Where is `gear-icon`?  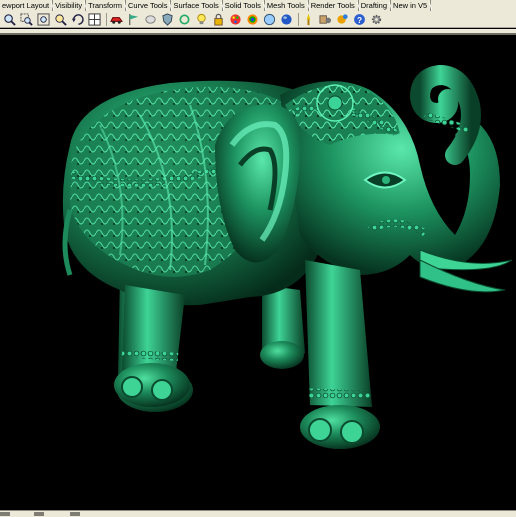 gear-icon is located at coordinates (376, 19).